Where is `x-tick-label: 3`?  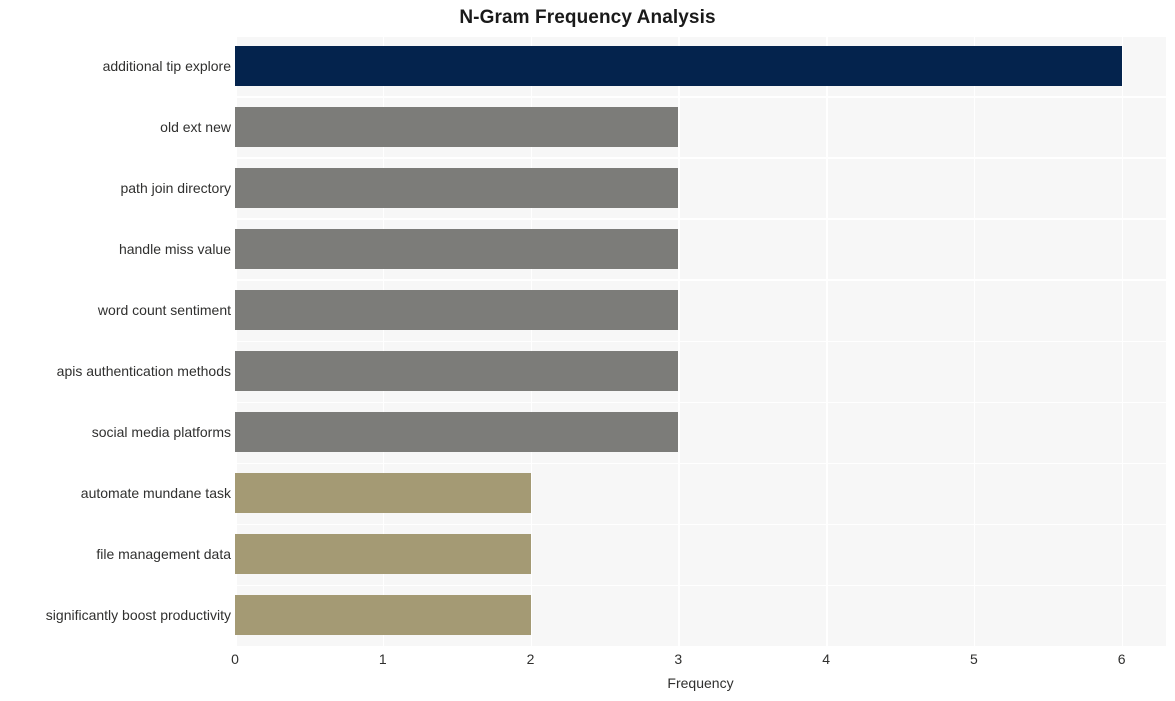
x-tick-label: 3 is located at coordinates (678, 659).